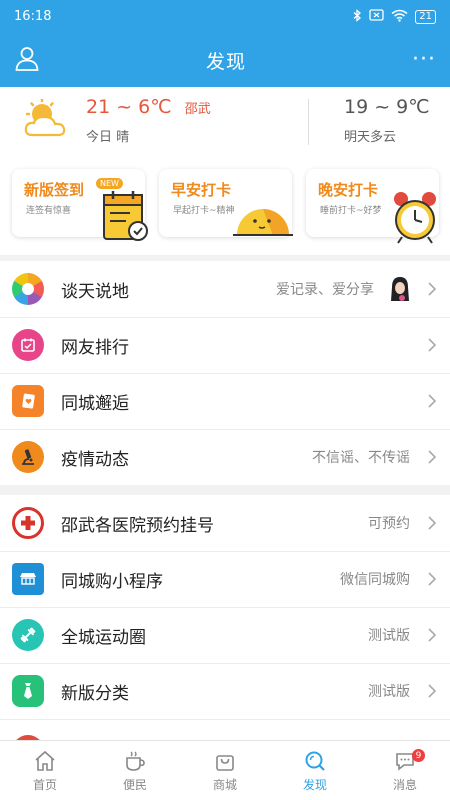 The width and height of the screenshot is (450, 800). What do you see at coordinates (112, 581) in the screenshot?
I see `list-item-label: 同城购小程序` at bounding box center [112, 581].